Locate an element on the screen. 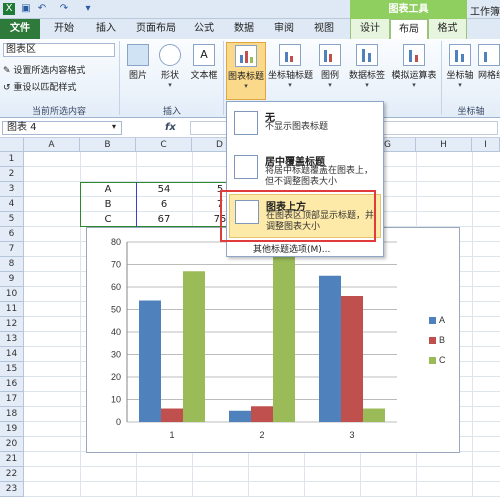 This screenshot has height=497, width=500. row-header: 13 is located at coordinates (12, 339).